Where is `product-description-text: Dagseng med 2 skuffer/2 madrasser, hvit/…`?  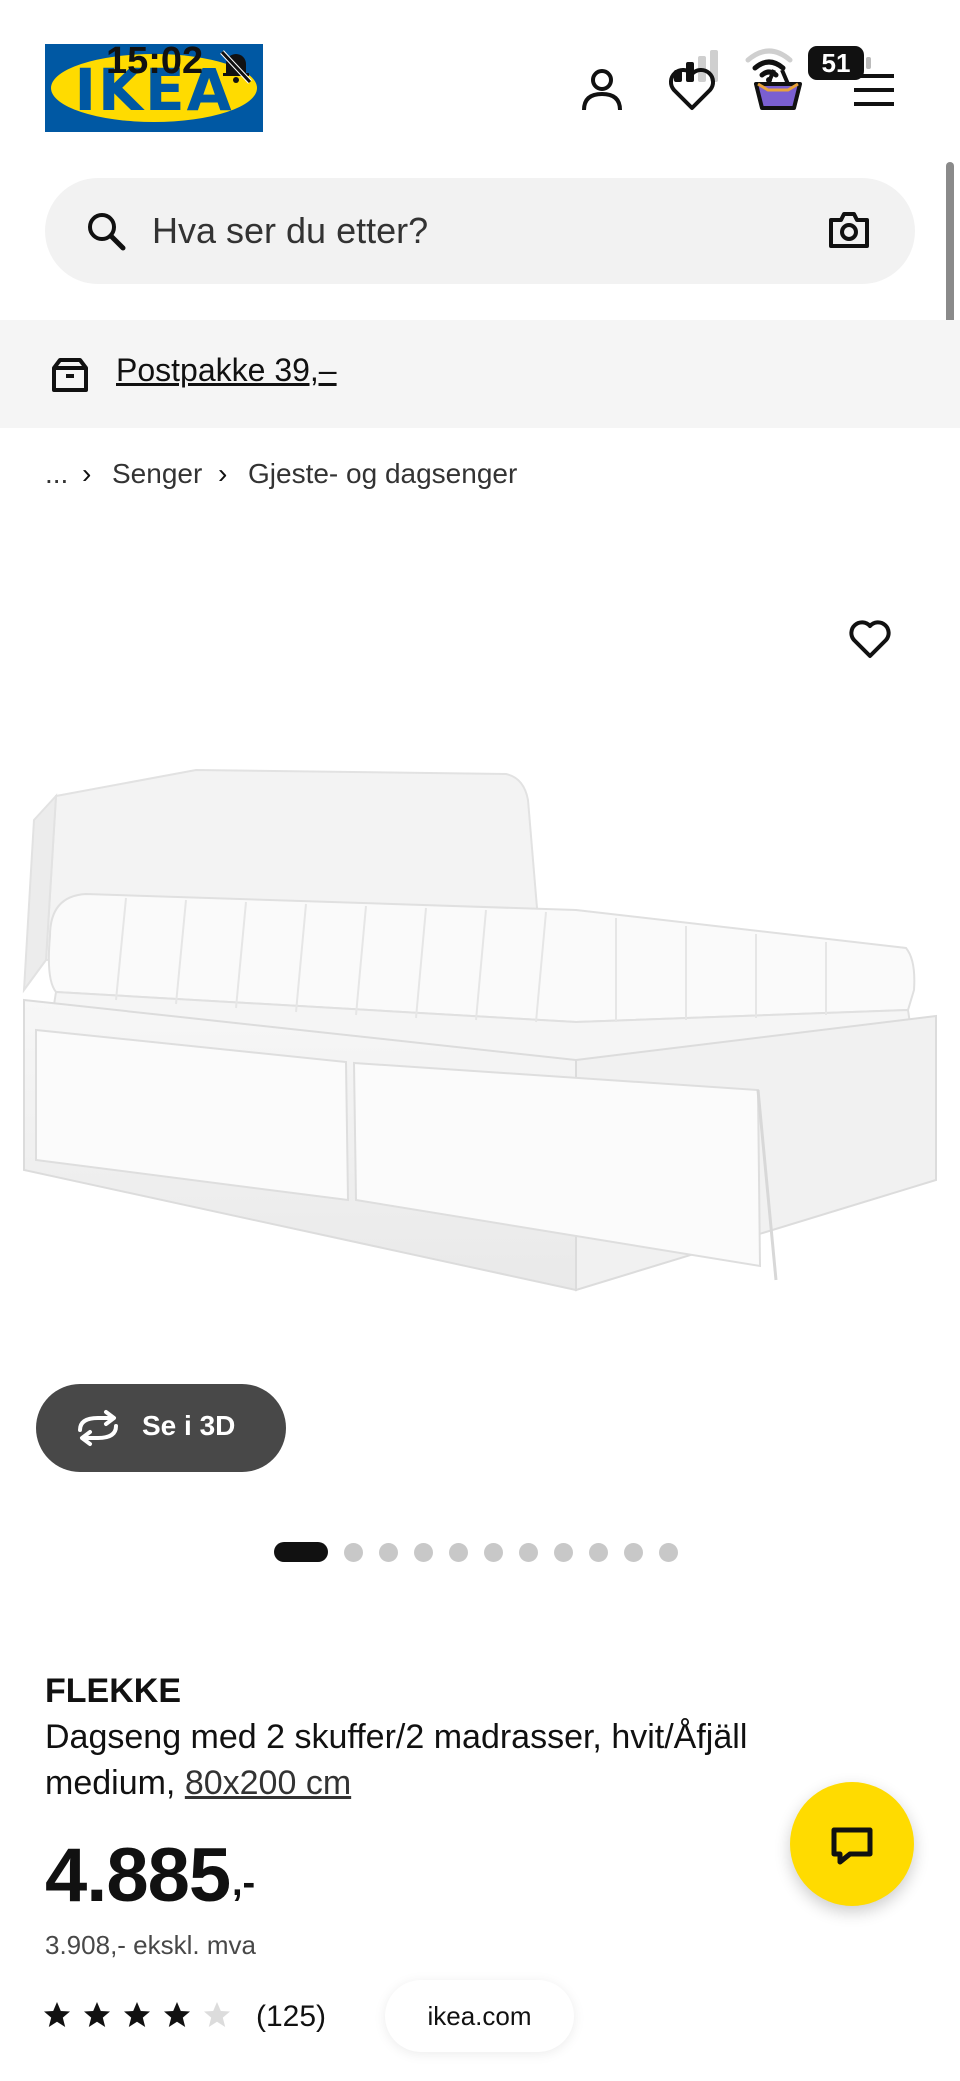
product-description-text: Dagseng med 2 skuffer/2 madrasser, hvit/… is located at coordinates (396, 1760).